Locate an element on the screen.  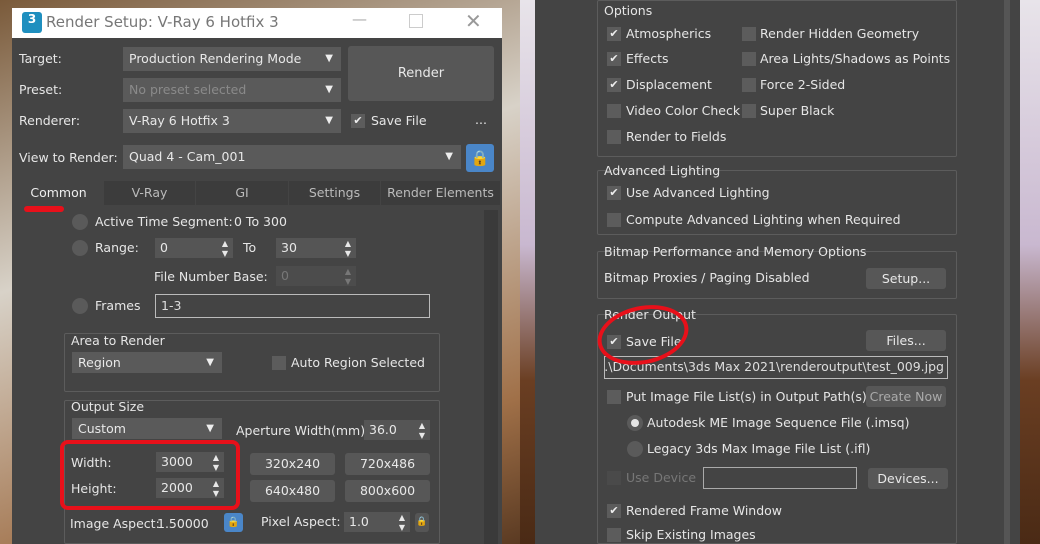
effects-checkbox: ✔ is located at coordinates (614, 59).